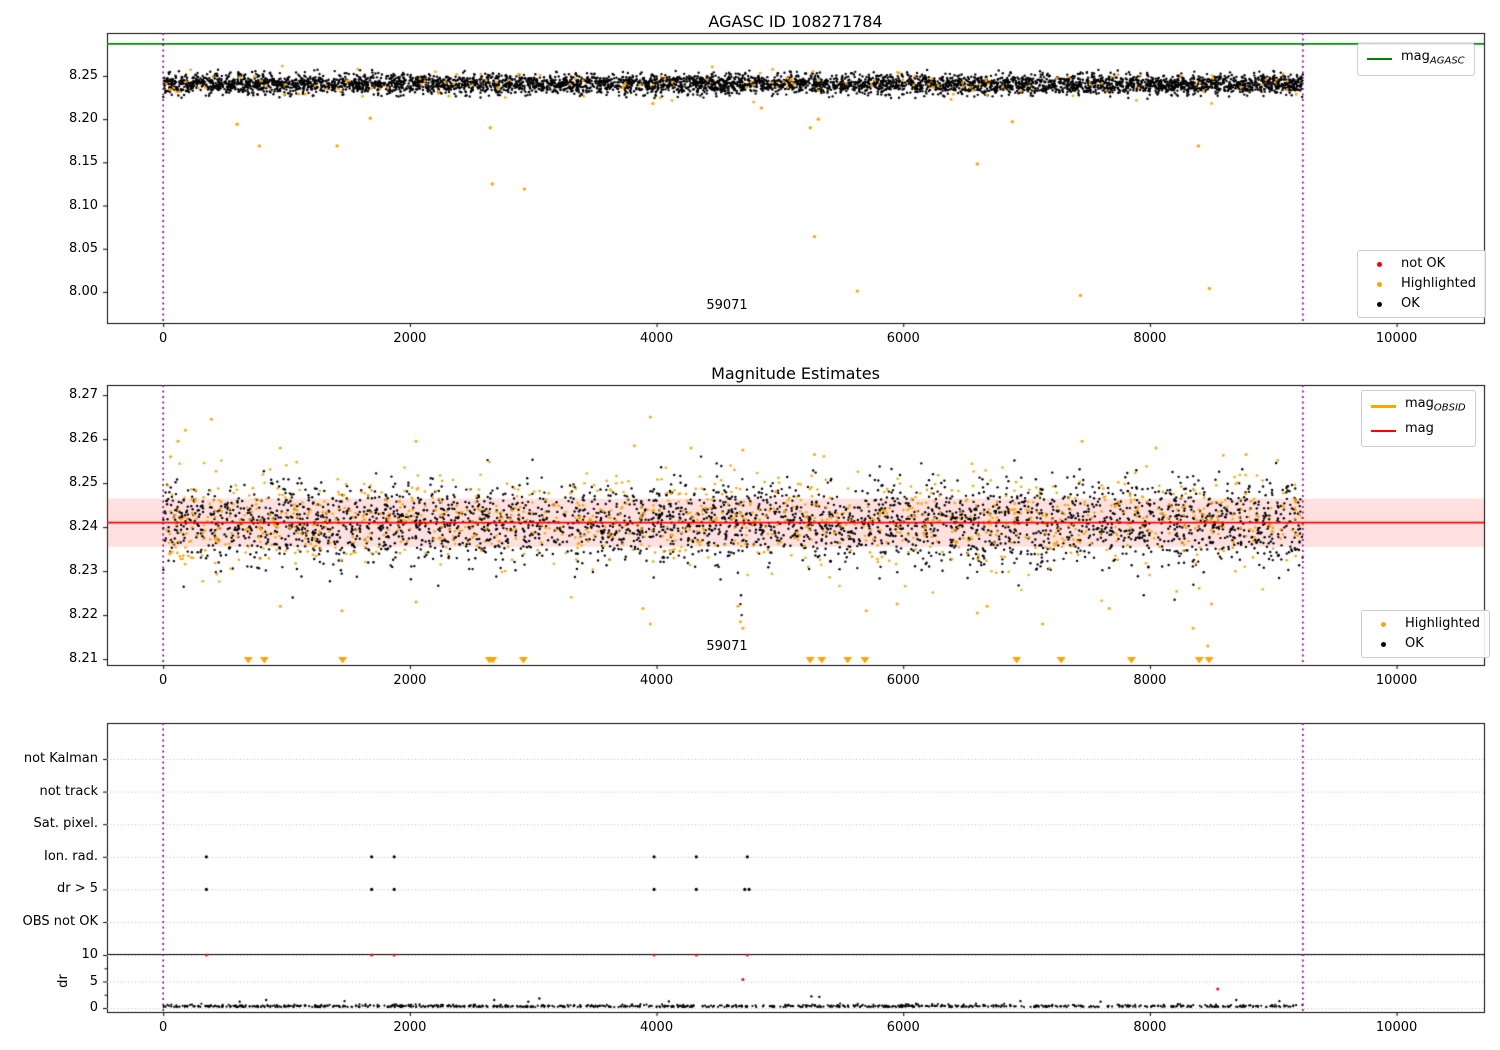  What do you see at coordinates (1419, 428) in the screenshot?
I see `legend-label: mag` at bounding box center [1419, 428].